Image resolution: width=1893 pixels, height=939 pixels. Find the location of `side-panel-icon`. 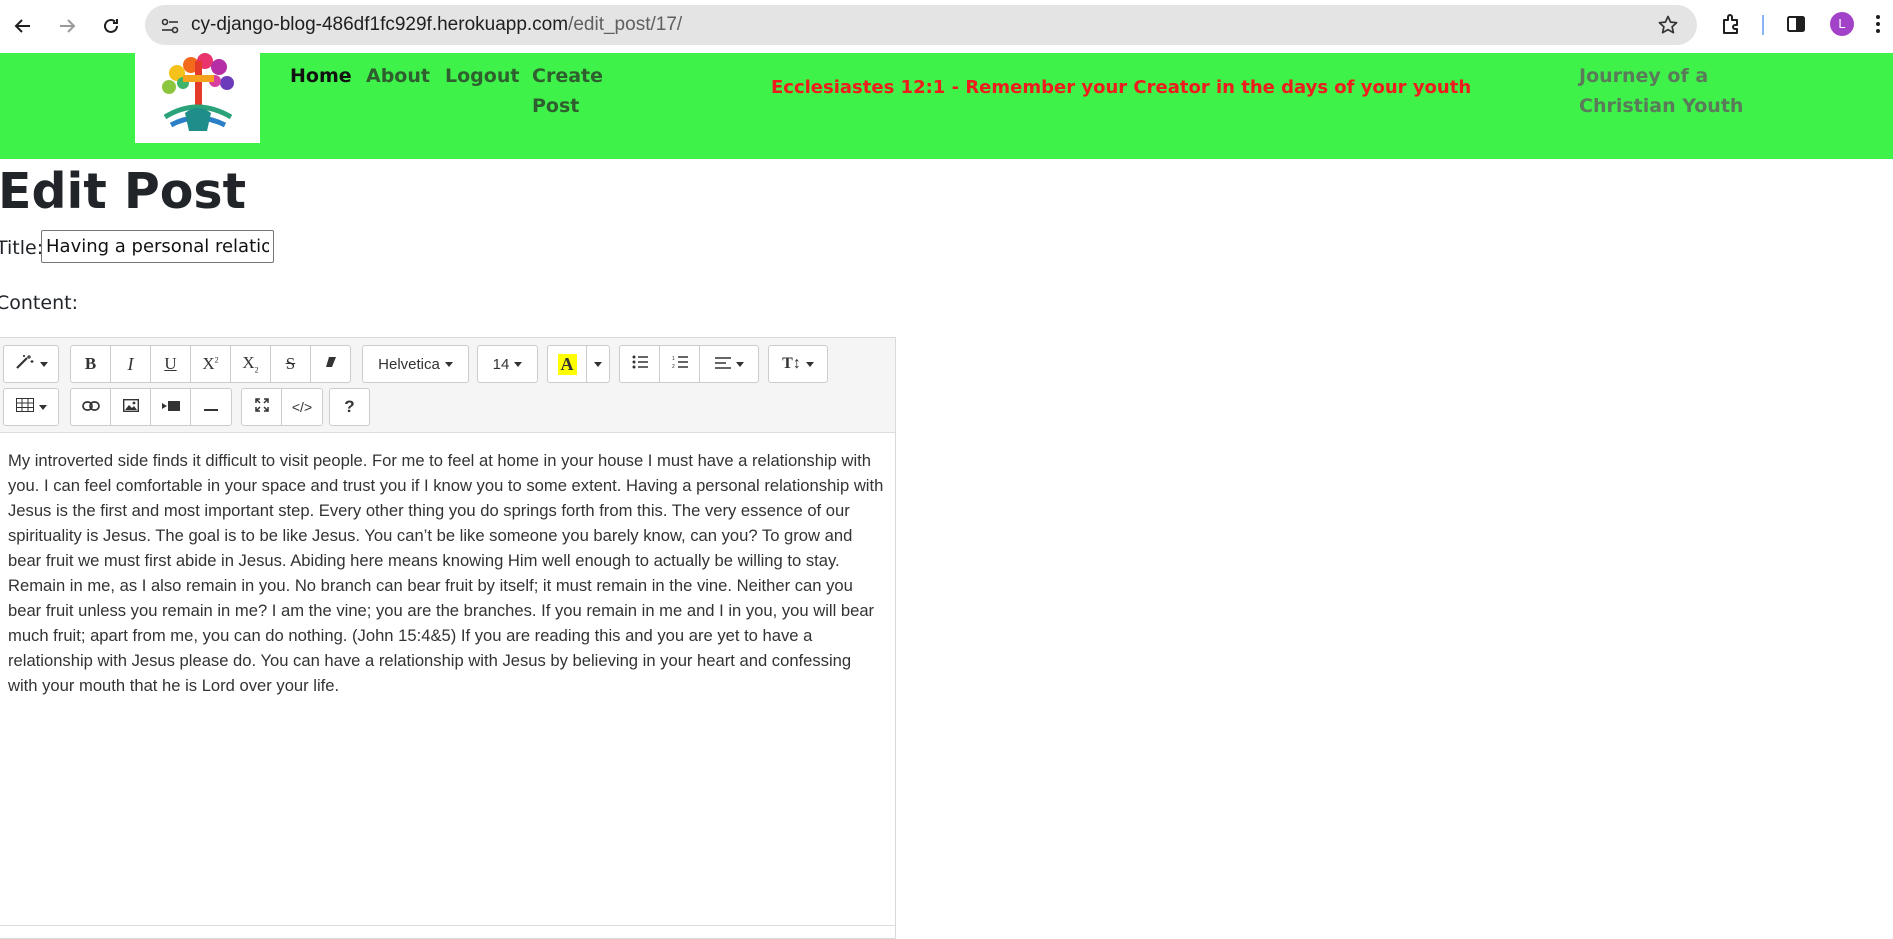

side-panel-icon is located at coordinates (1796, 24).